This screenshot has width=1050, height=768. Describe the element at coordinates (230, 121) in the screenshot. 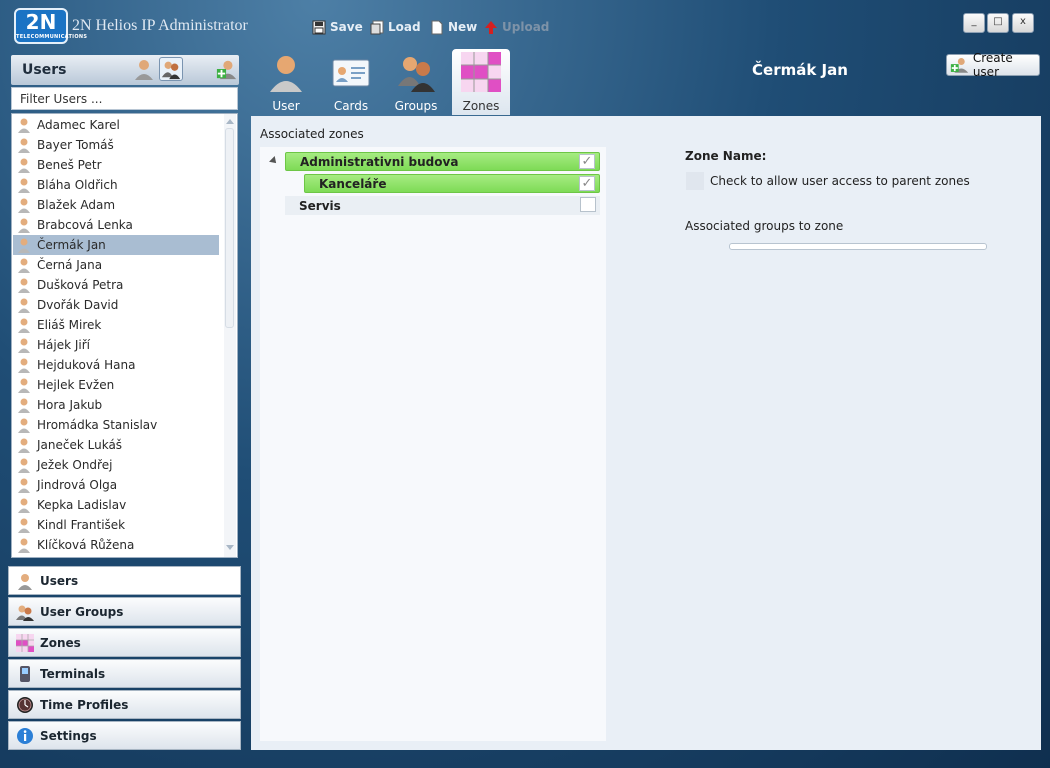

I see `scroll-up-arrow-icon` at that location.